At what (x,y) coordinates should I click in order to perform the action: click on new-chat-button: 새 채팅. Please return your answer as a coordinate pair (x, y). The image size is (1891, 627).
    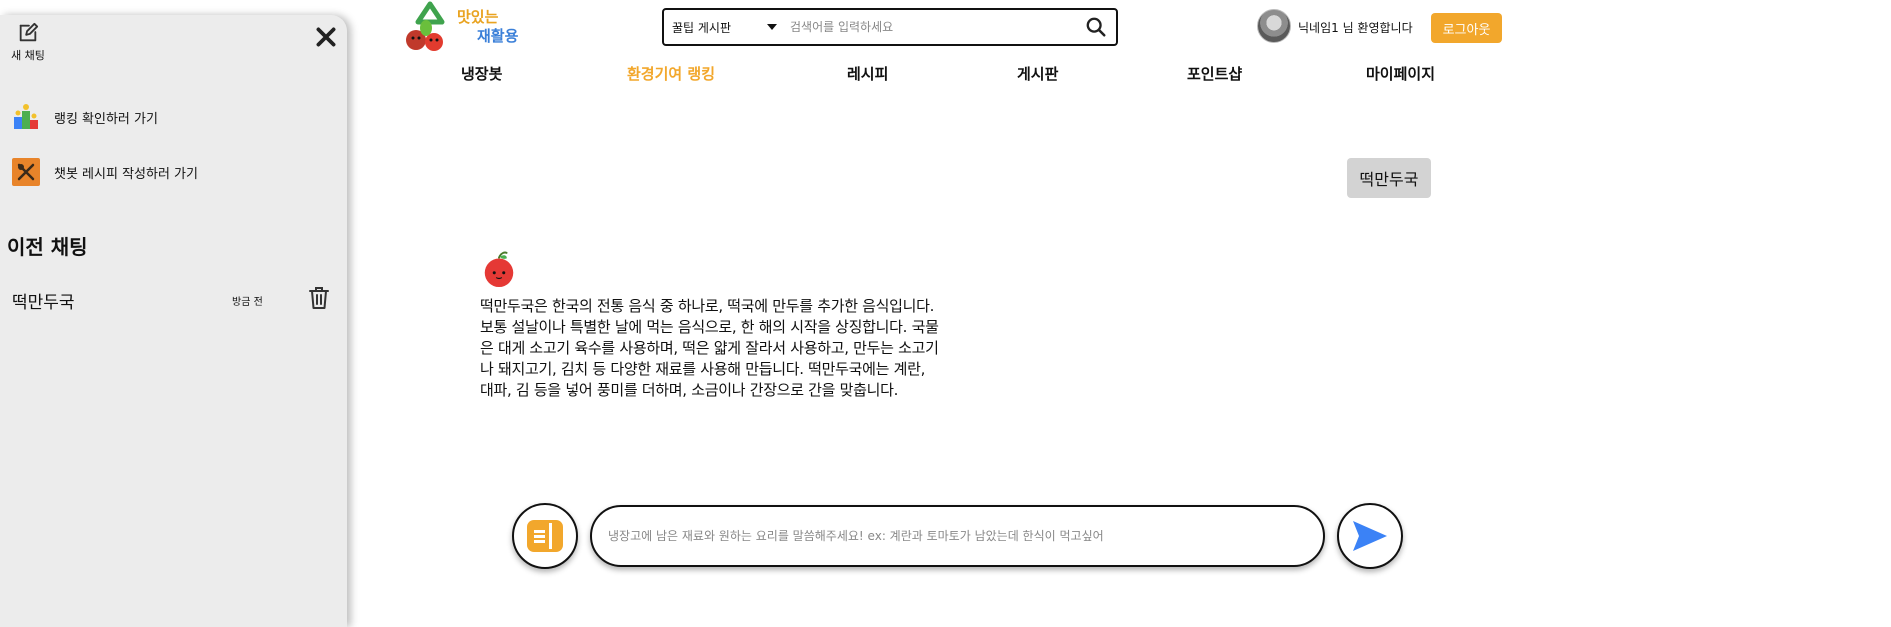
    Looking at the image, I should click on (28, 42).